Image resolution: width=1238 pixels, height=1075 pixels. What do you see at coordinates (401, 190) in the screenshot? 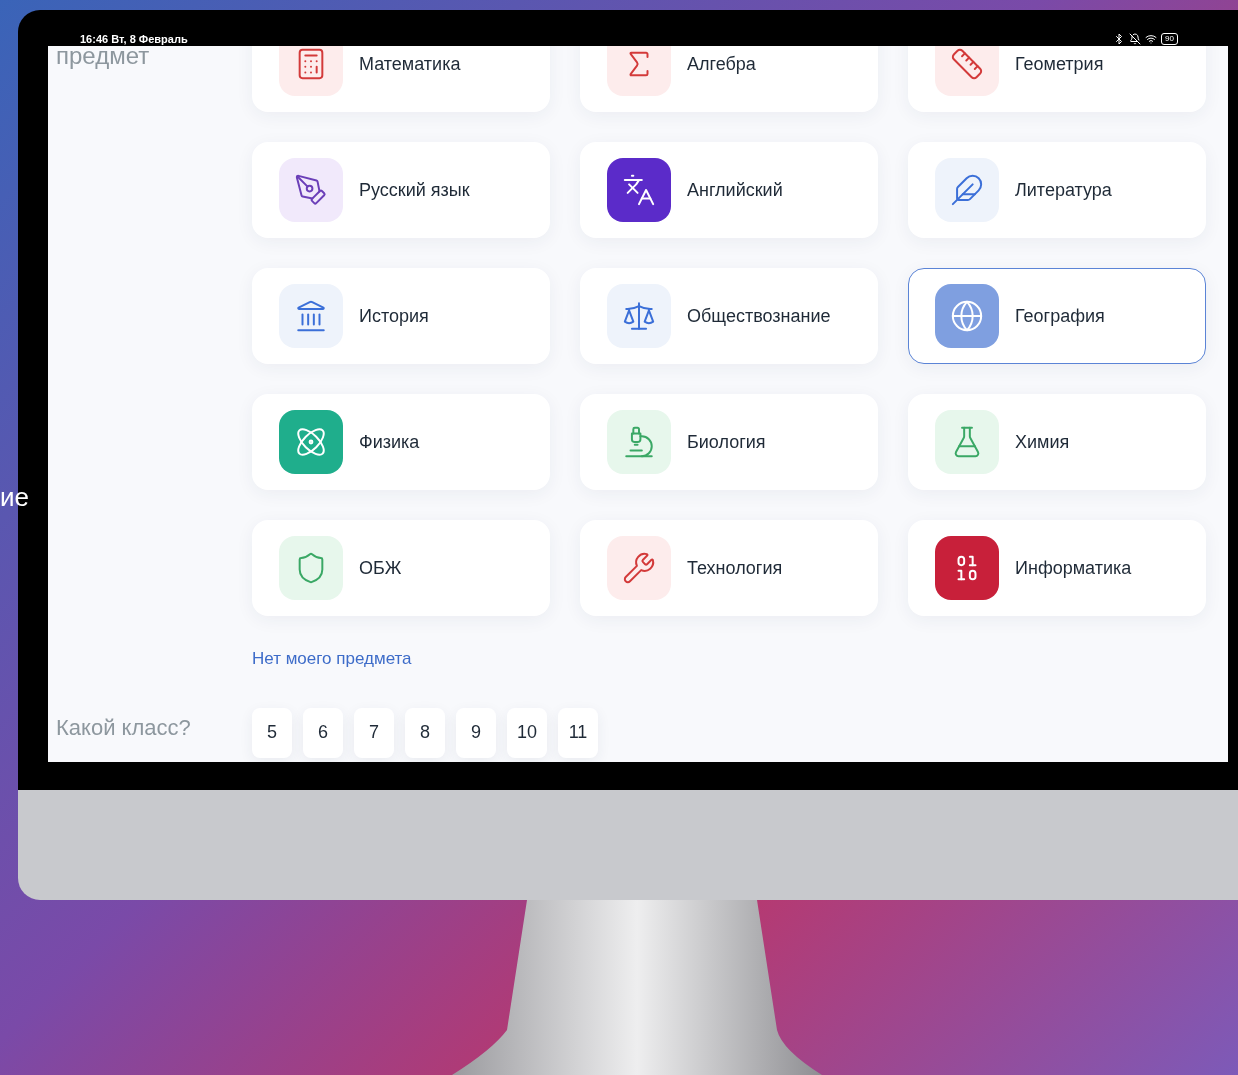
I see `subject-card: Русский язык` at bounding box center [401, 190].